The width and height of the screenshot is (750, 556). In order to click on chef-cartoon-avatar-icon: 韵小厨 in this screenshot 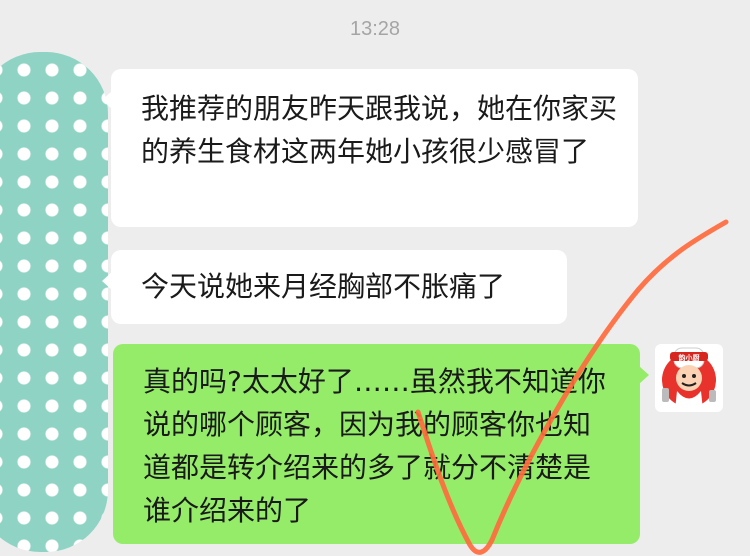, I will do `click(689, 378)`.